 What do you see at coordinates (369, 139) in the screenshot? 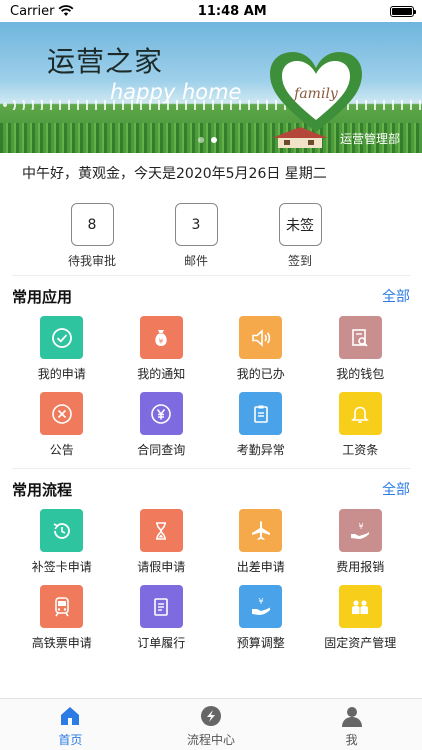
I see `banner-dept: 运营管理部` at bounding box center [369, 139].